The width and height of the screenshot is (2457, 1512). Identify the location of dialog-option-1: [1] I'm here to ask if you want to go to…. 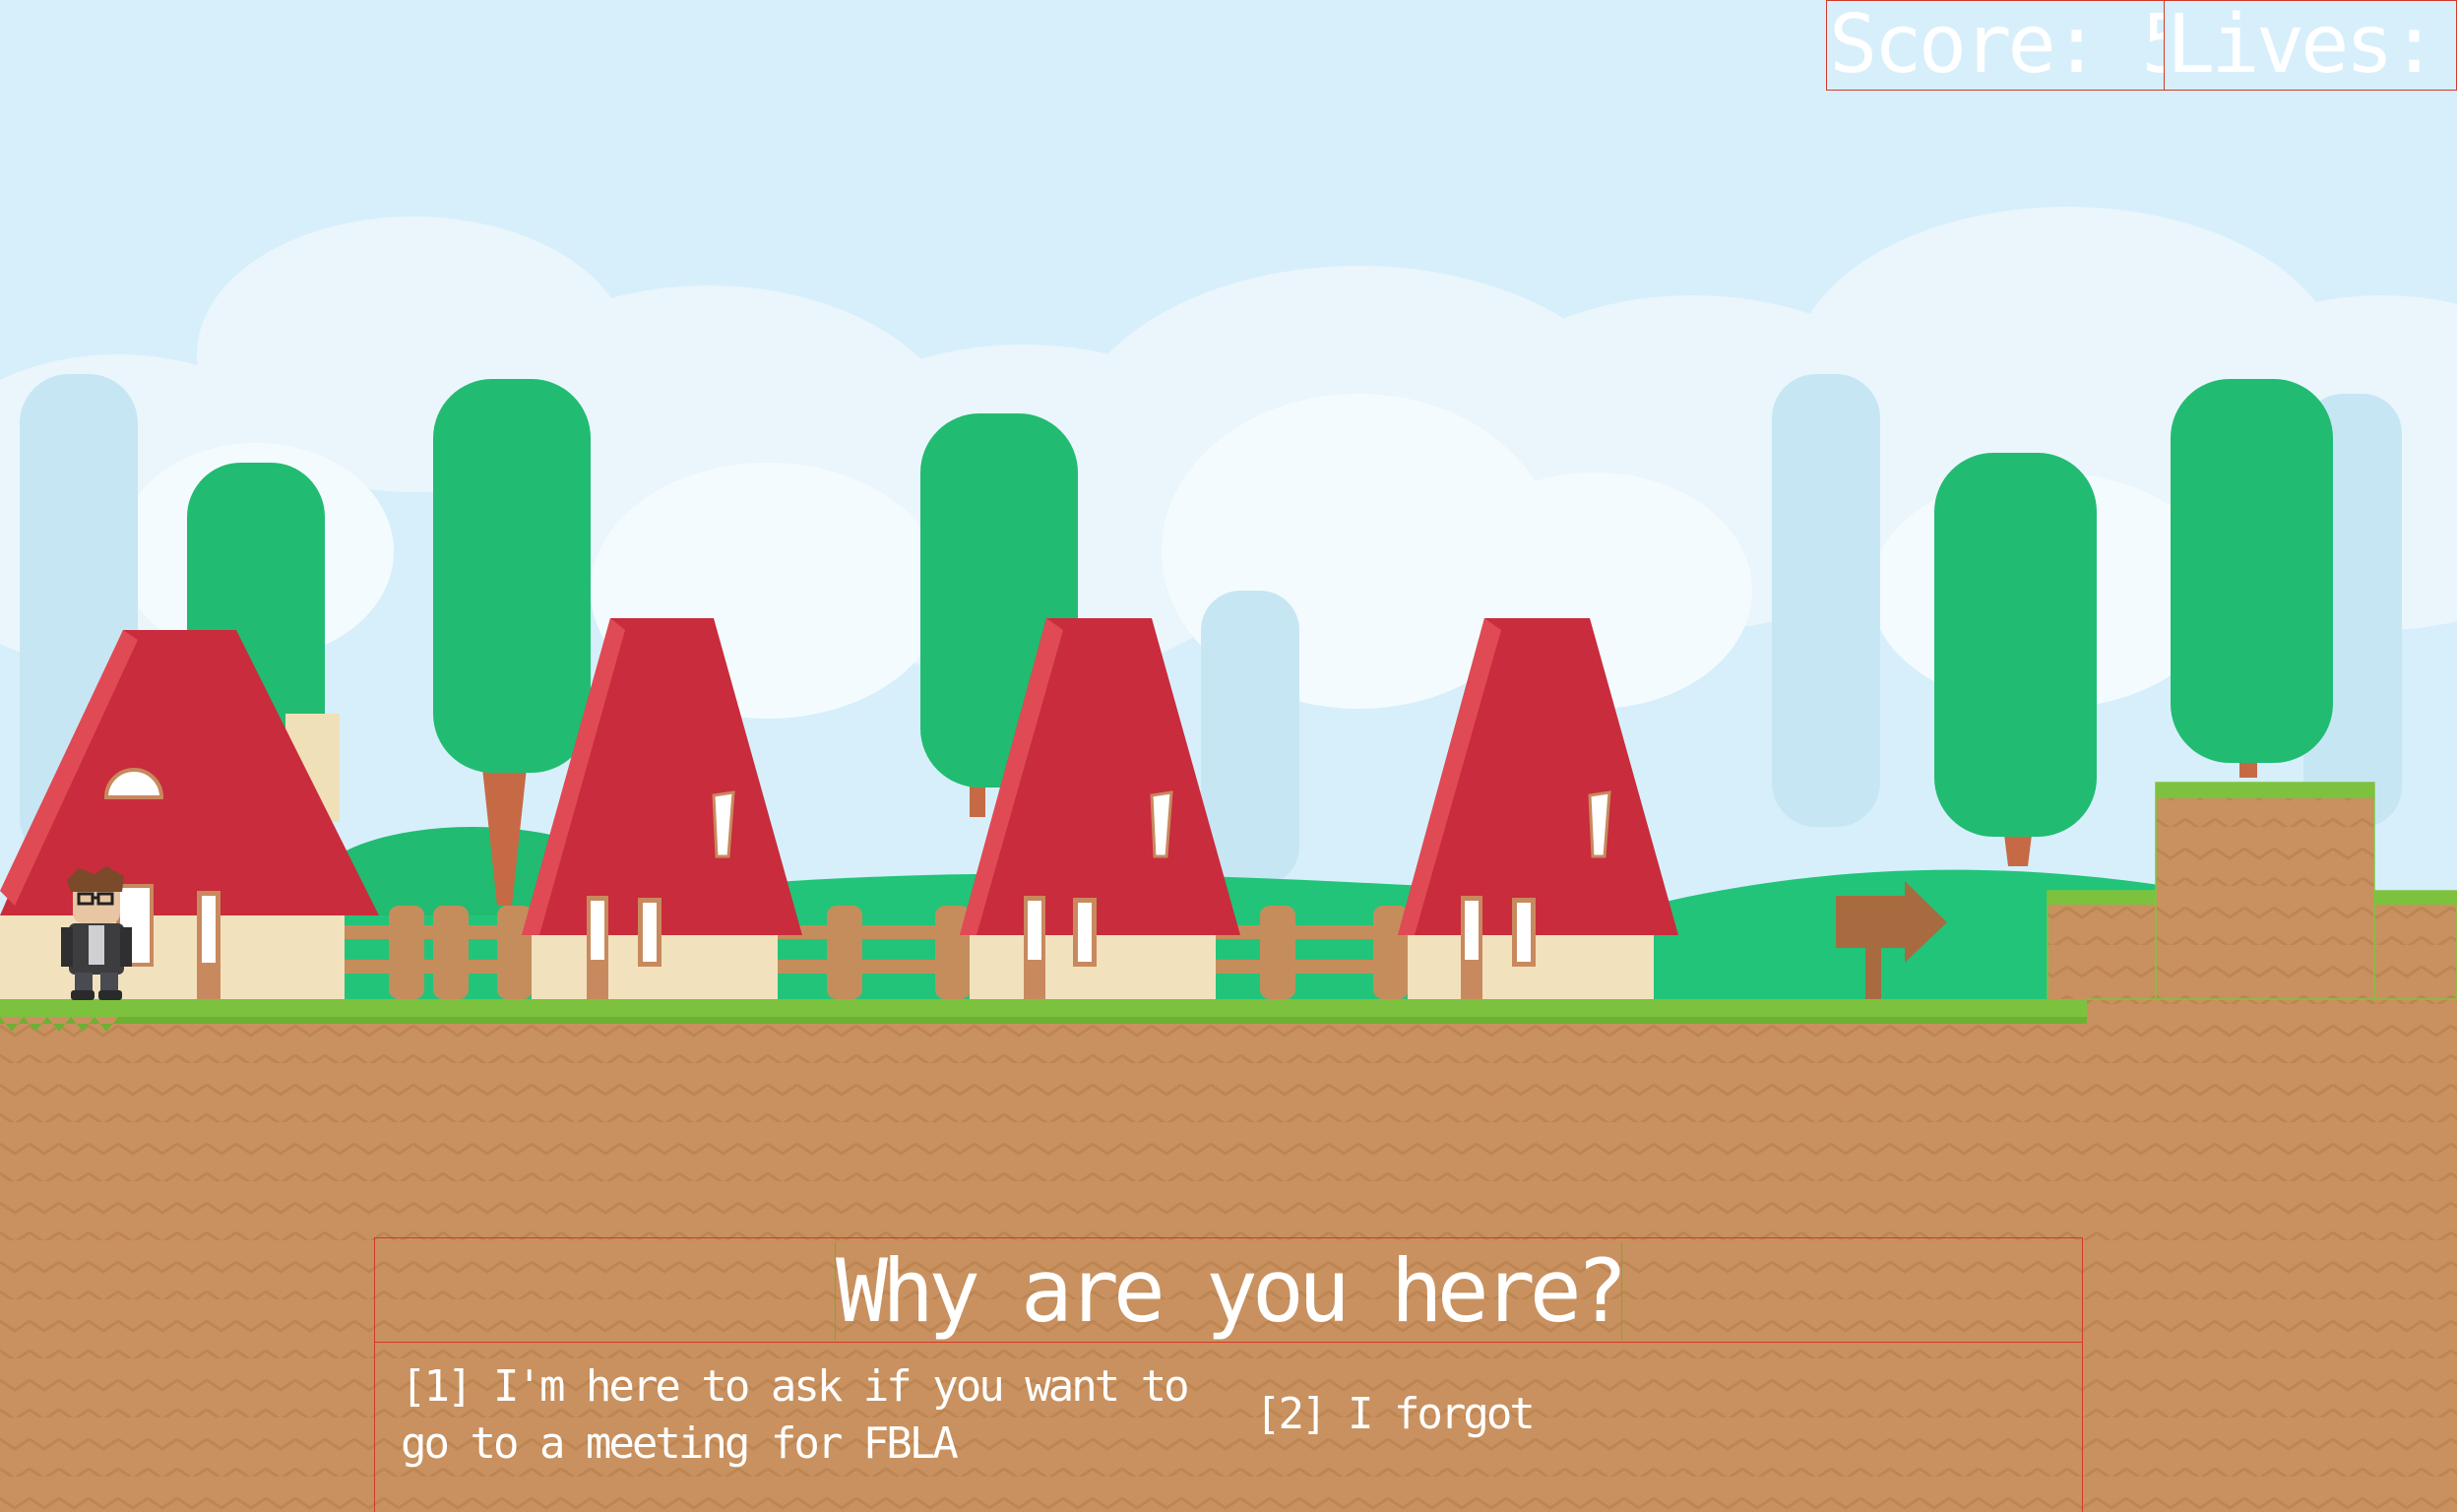
(795, 1415).